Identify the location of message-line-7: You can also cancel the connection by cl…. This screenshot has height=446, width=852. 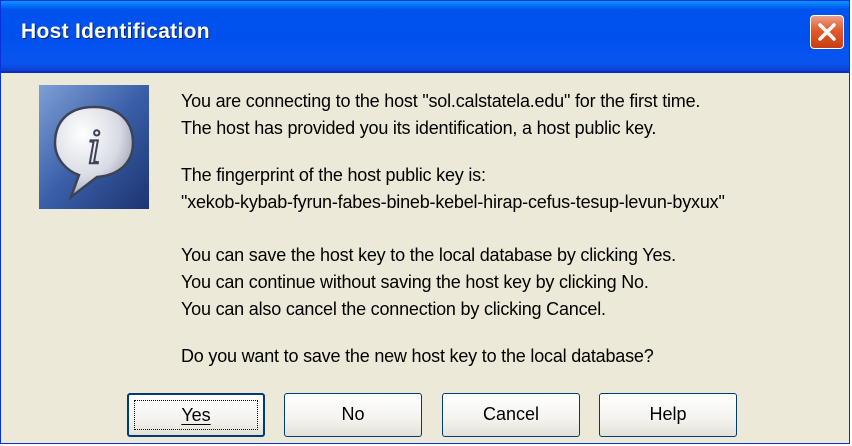
(393, 309).